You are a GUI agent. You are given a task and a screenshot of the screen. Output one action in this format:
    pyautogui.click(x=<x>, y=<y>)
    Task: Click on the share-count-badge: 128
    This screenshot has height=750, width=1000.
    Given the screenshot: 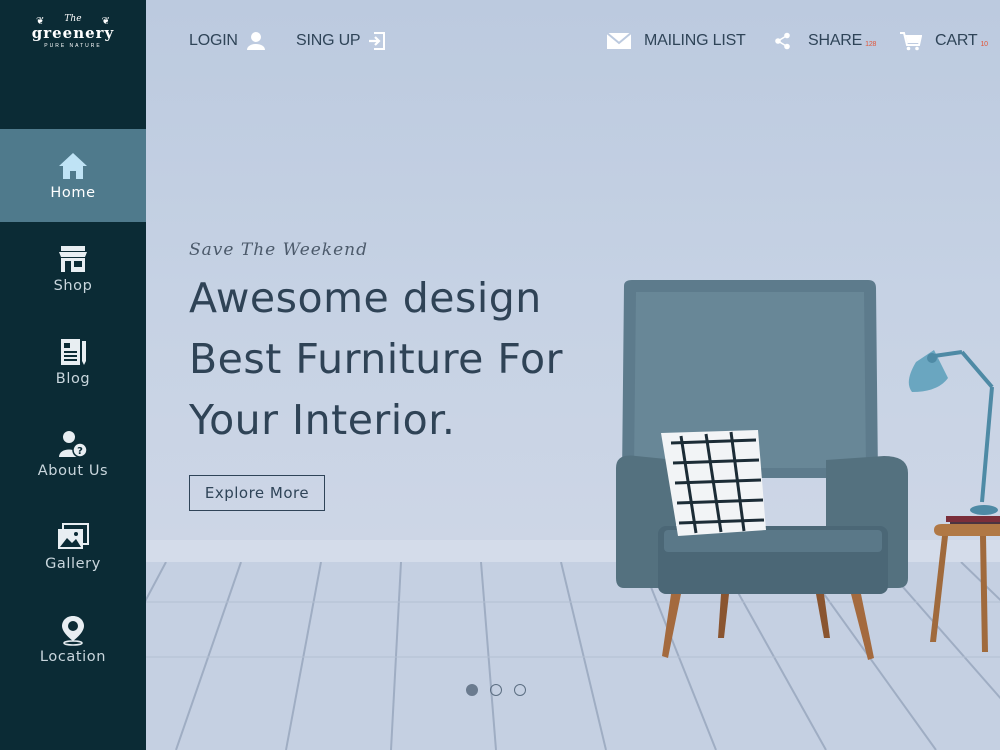 What is the action you would take?
    pyautogui.click(x=871, y=44)
    